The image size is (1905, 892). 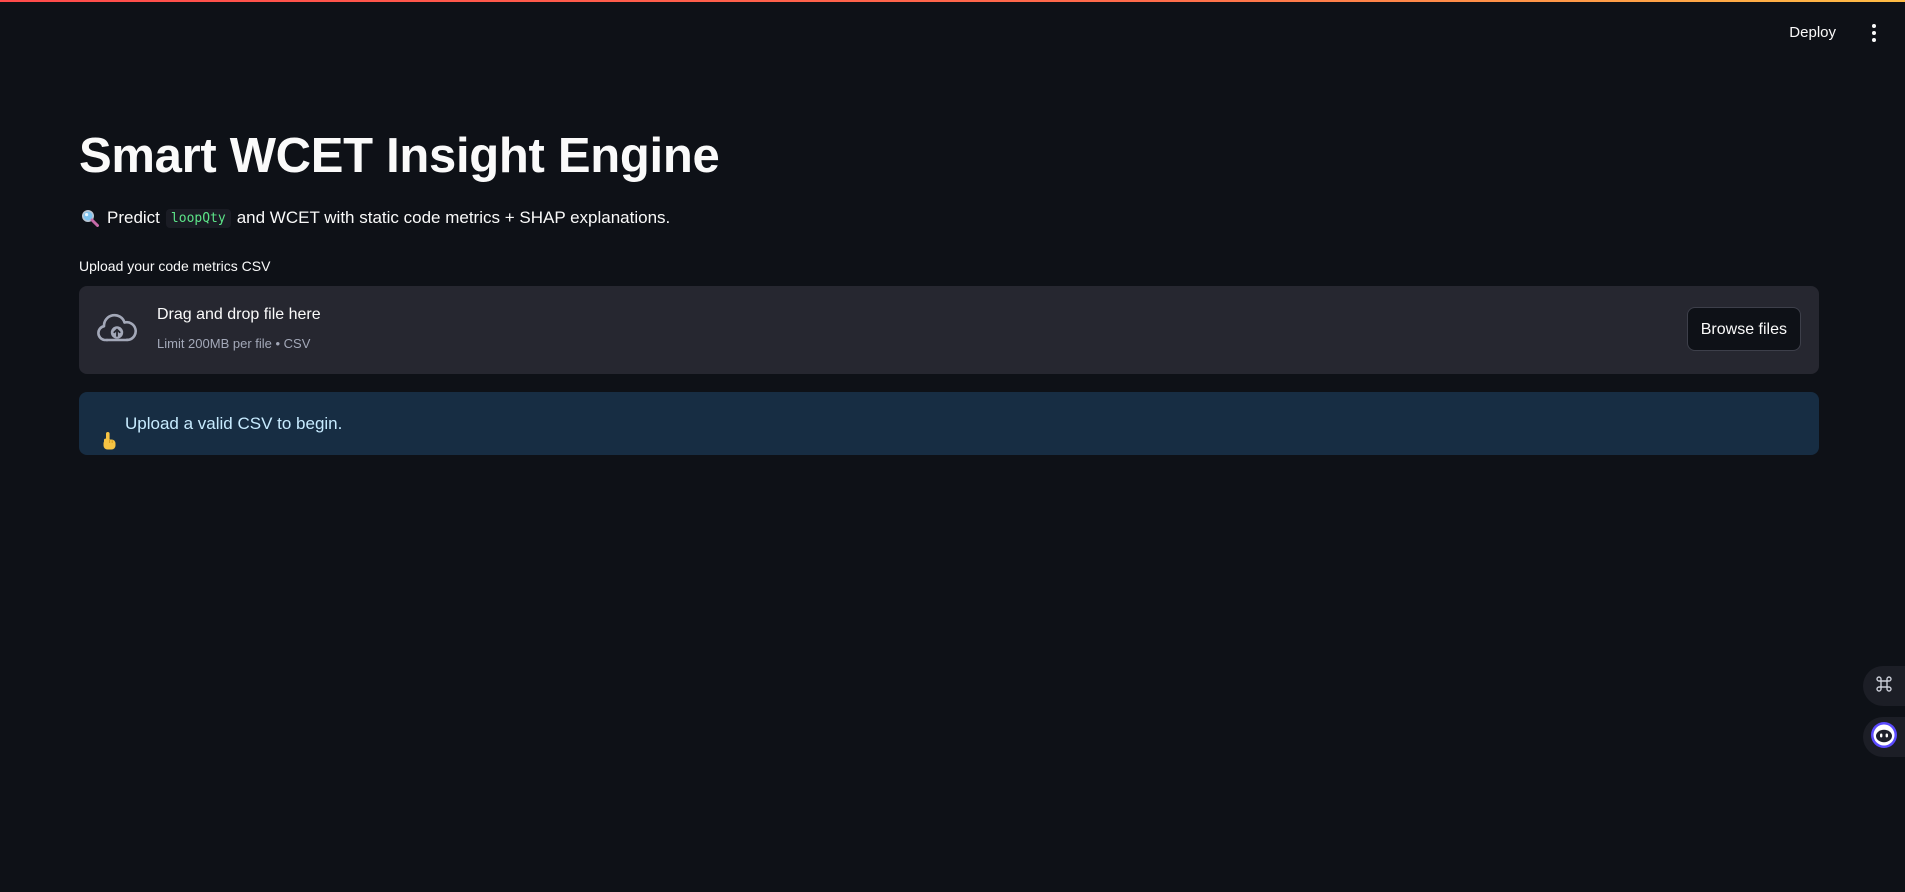 What do you see at coordinates (949, 423) in the screenshot?
I see `info-alert: Upload a valid CSV to begin.` at bounding box center [949, 423].